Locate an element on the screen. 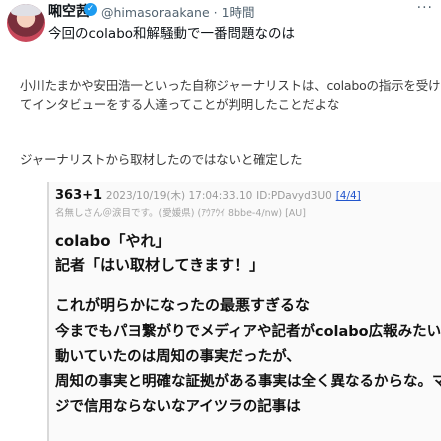  post-name-line: 名無しさん＠涙目です。(愛媛県) (ｱｳｱｳｲ 8bbe-4/nw) [AU] is located at coordinates (180, 213).